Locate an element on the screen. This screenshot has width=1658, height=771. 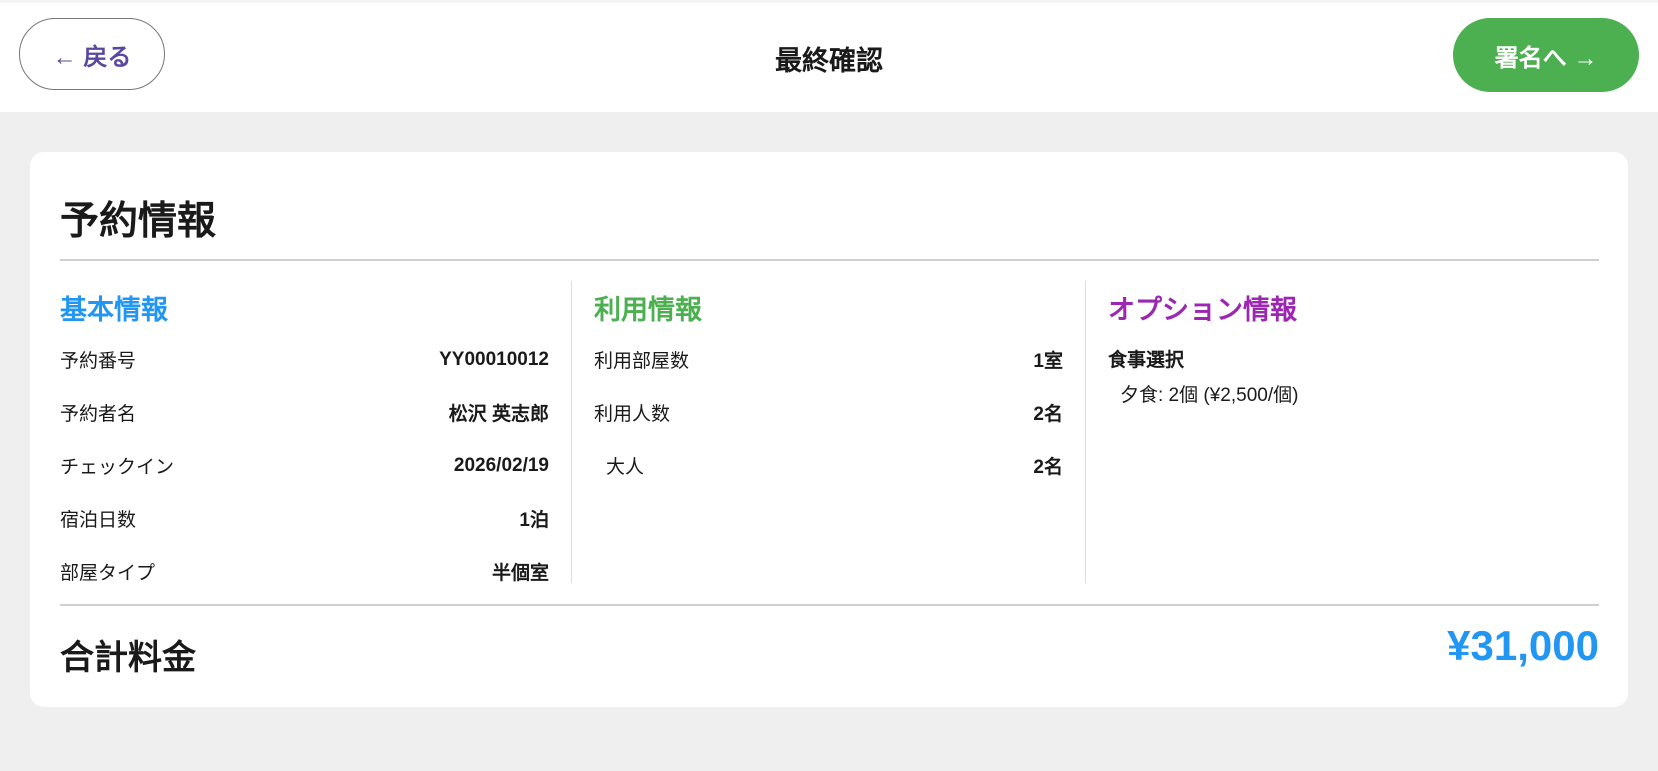
header-bar: ← 戻る 最終確認 署名へ → is located at coordinates (829, 57).